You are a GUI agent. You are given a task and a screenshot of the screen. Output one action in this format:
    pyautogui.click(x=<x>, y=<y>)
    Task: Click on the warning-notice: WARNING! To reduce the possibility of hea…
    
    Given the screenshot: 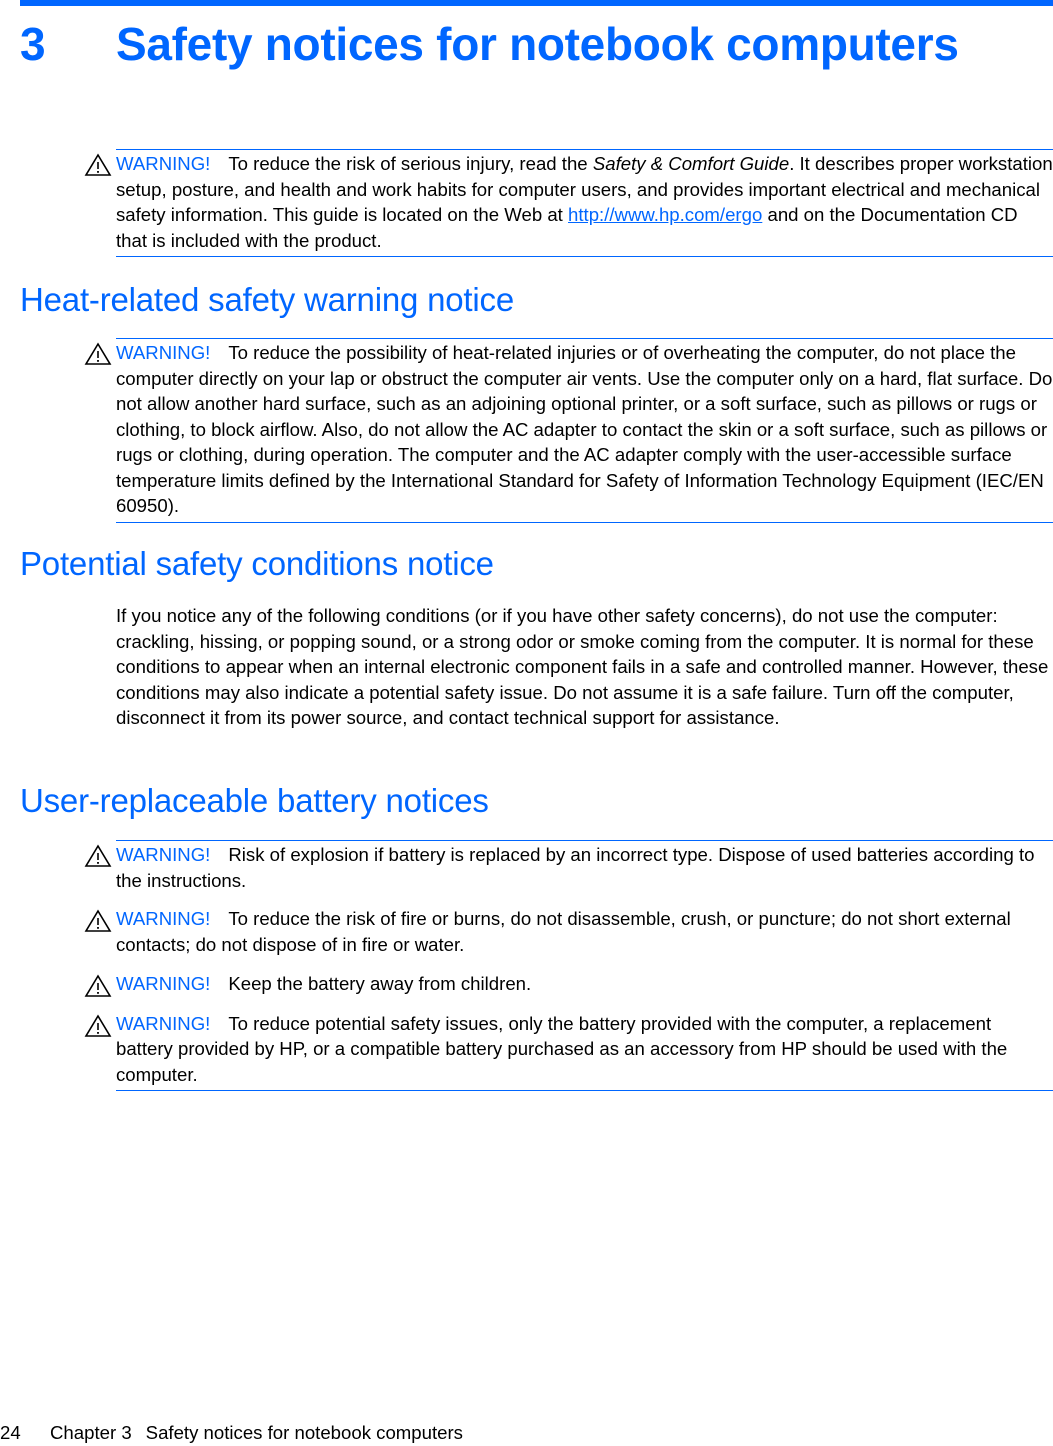 What is the action you would take?
    pyautogui.click(x=568, y=429)
    